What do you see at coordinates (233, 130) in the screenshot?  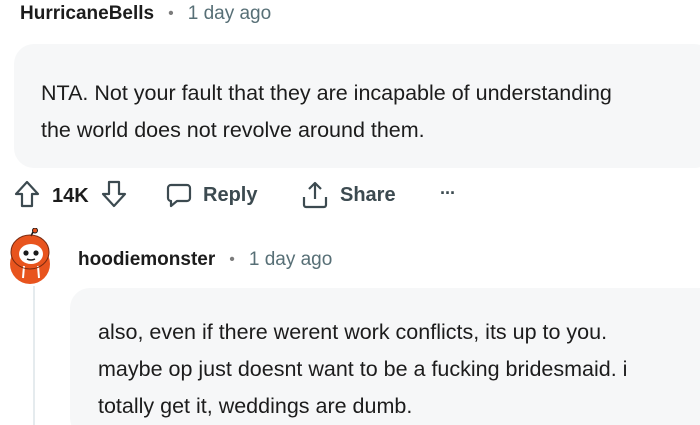 I see `comment-text-line: the world does not revolve around them.` at bounding box center [233, 130].